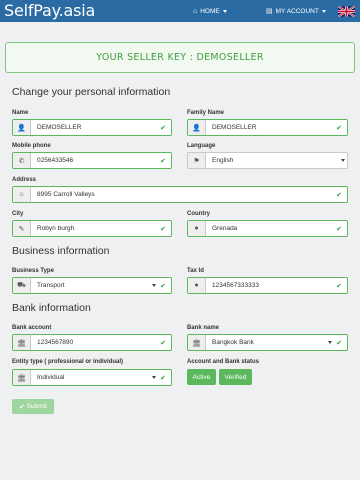 The width and height of the screenshot is (360, 480). I want to click on truck-icon: ⛟, so click(22, 285).